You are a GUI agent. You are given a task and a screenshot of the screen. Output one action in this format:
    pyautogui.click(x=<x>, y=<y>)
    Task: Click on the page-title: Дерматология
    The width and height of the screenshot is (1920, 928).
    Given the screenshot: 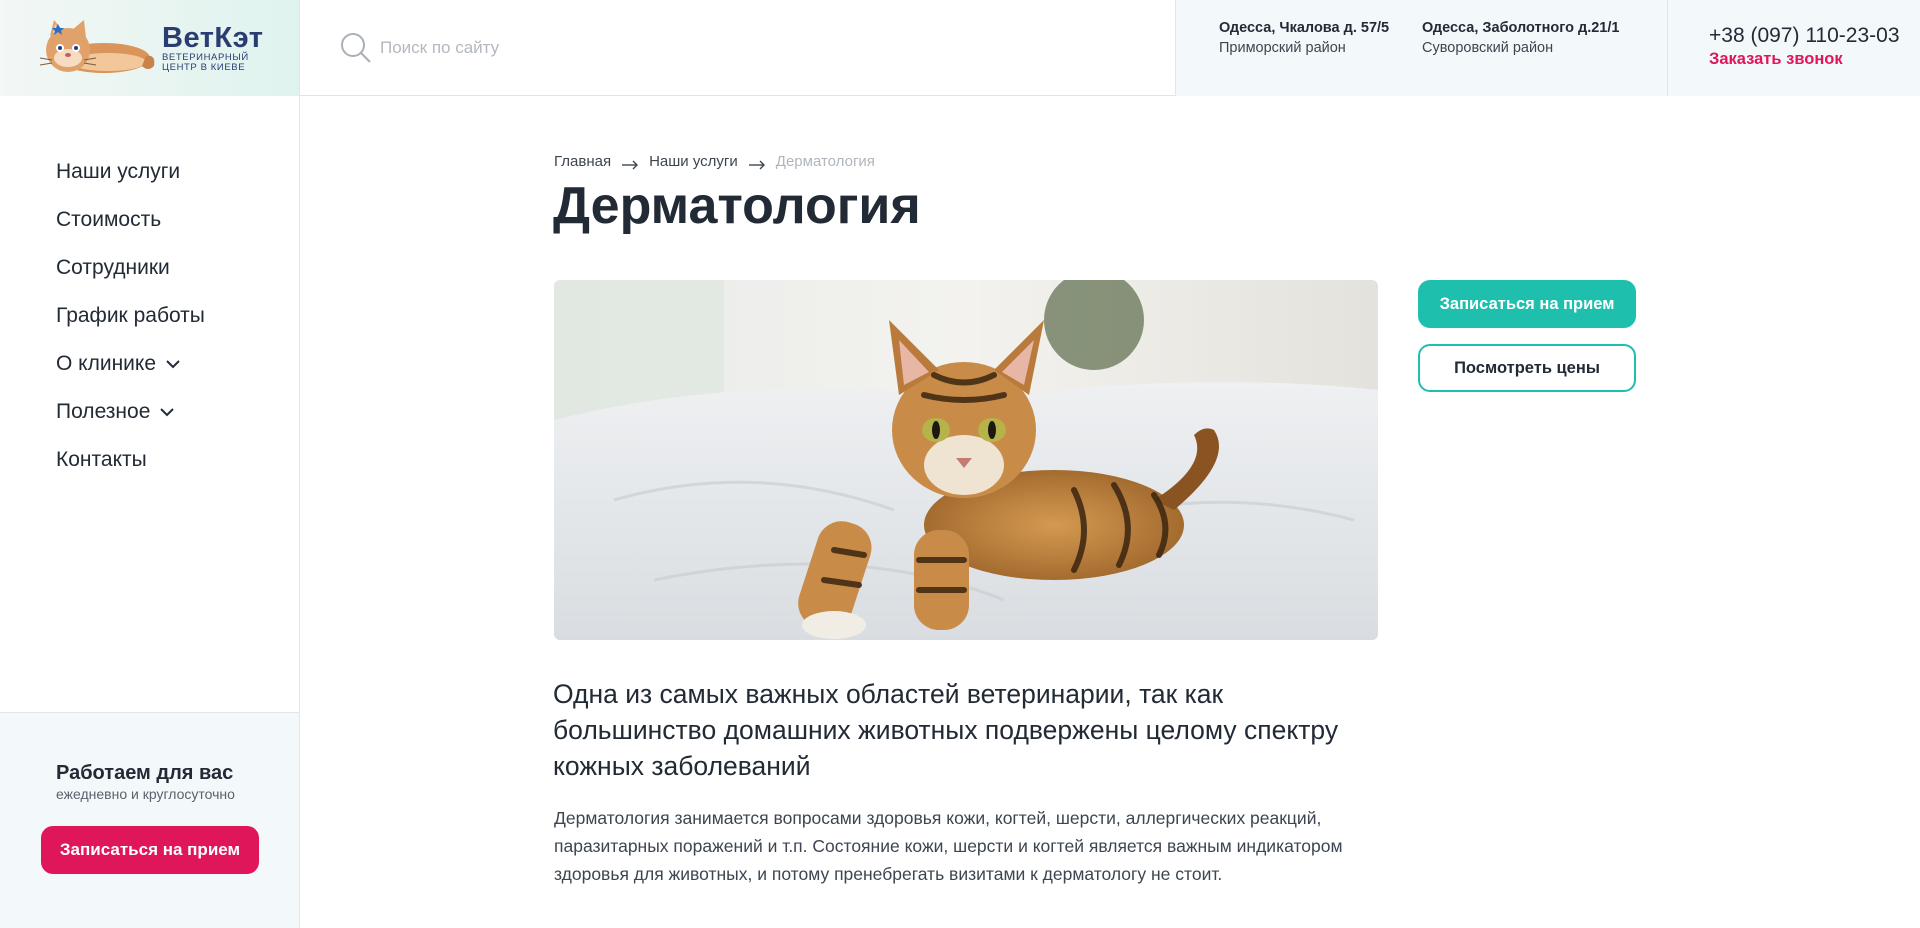 What is the action you would take?
    pyautogui.click(x=737, y=206)
    